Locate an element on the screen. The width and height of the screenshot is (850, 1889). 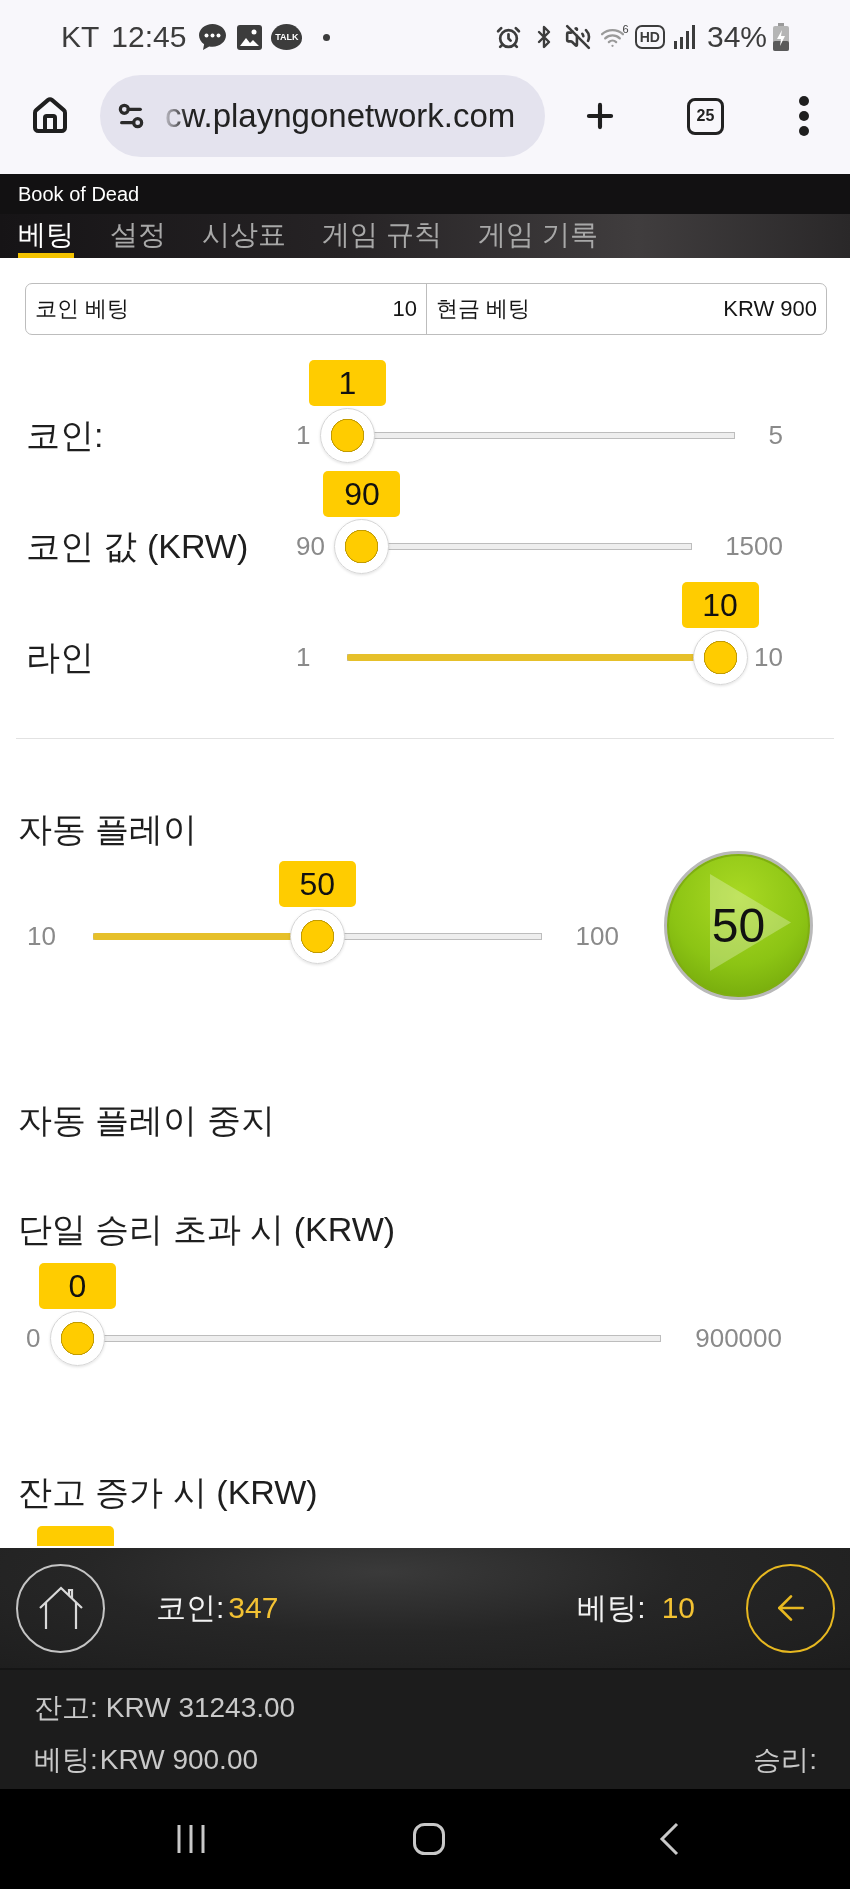
section-title: 자동 플레이 중지 is located at coordinates (146, 1120).